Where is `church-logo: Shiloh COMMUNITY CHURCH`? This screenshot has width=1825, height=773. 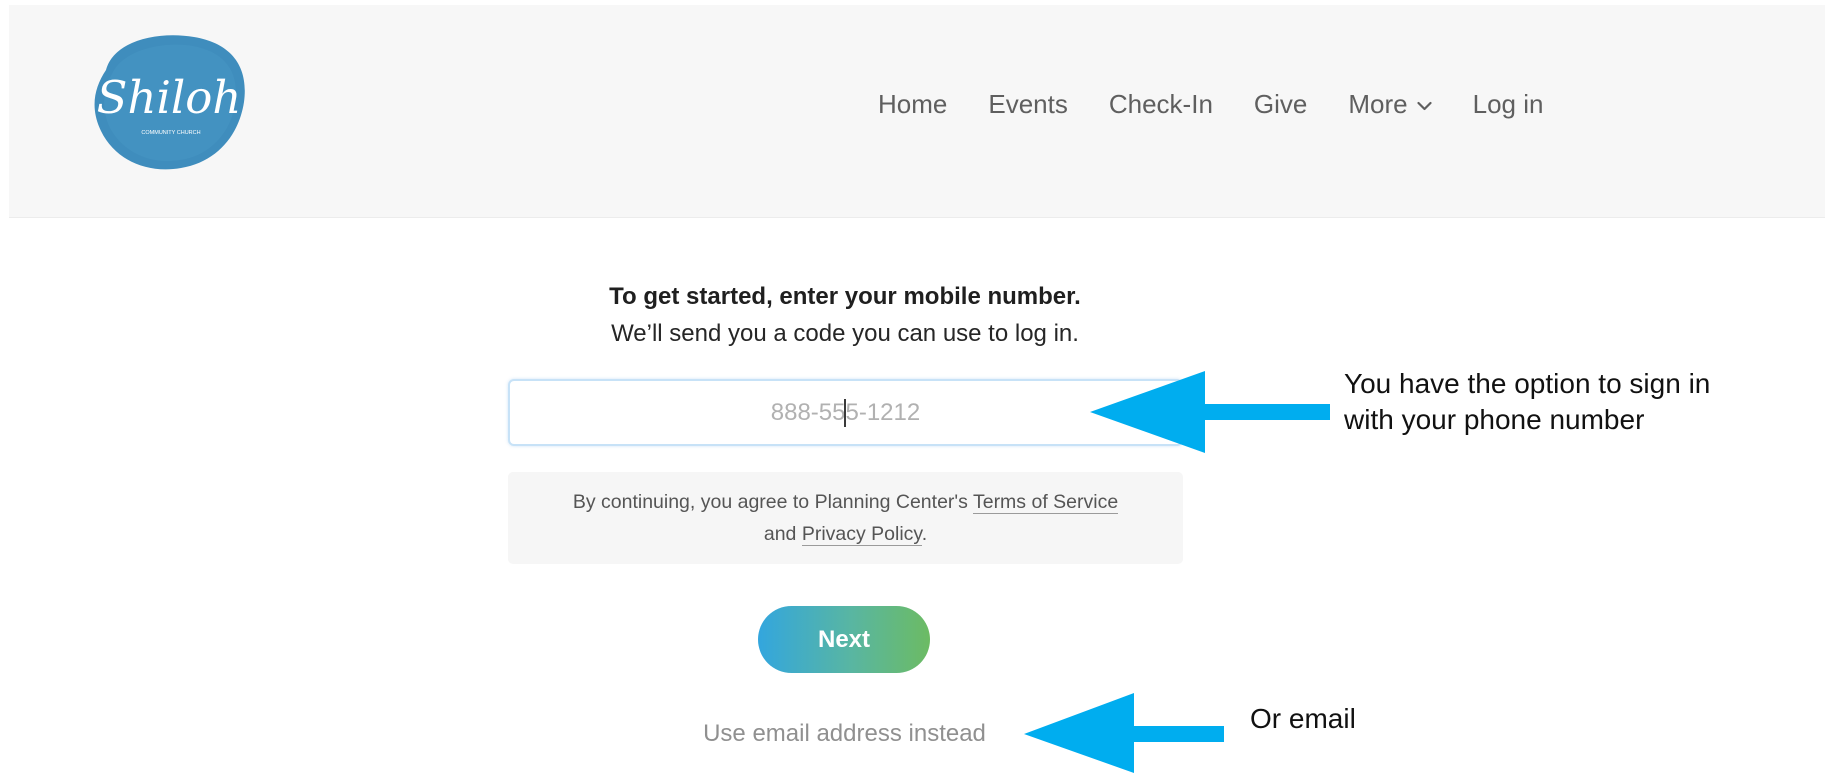
church-logo: Shiloh COMMUNITY CHURCH is located at coordinates (169, 102).